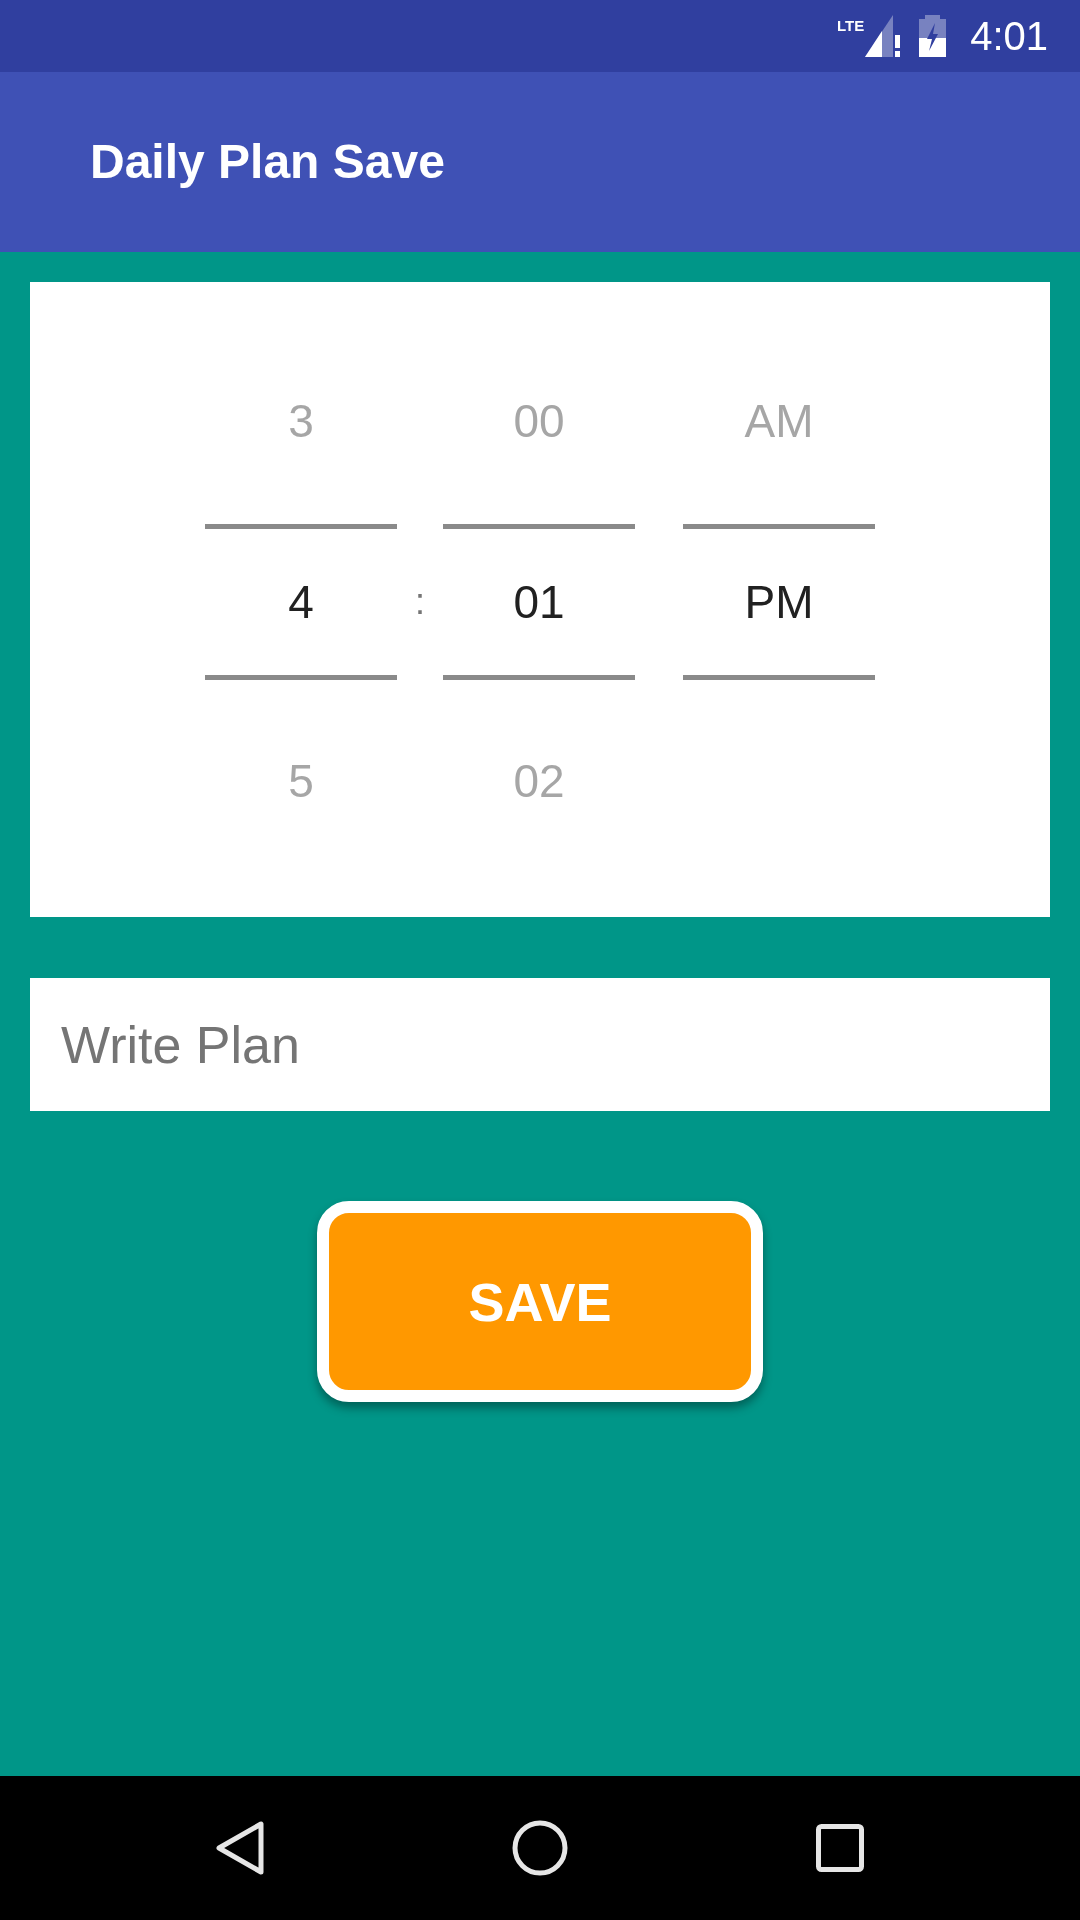  What do you see at coordinates (933, 36) in the screenshot?
I see `battery-charging-icon` at bounding box center [933, 36].